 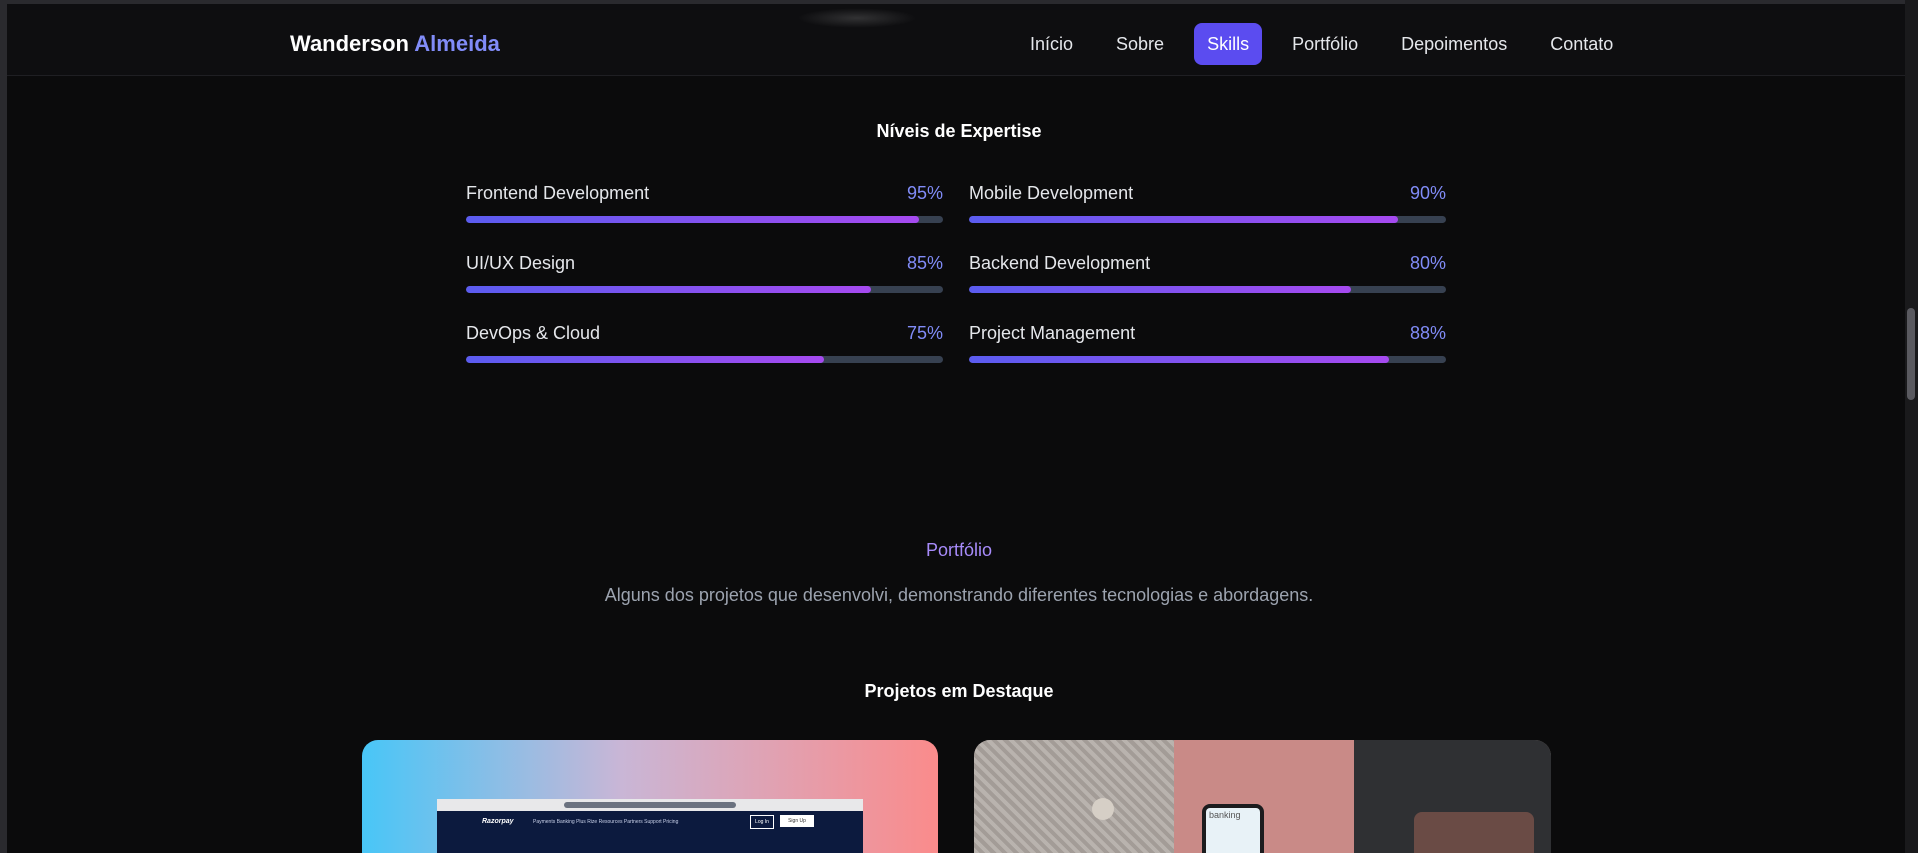 What do you see at coordinates (959, 691) in the screenshot?
I see `featured-projects-title: Projetos em Destaque` at bounding box center [959, 691].